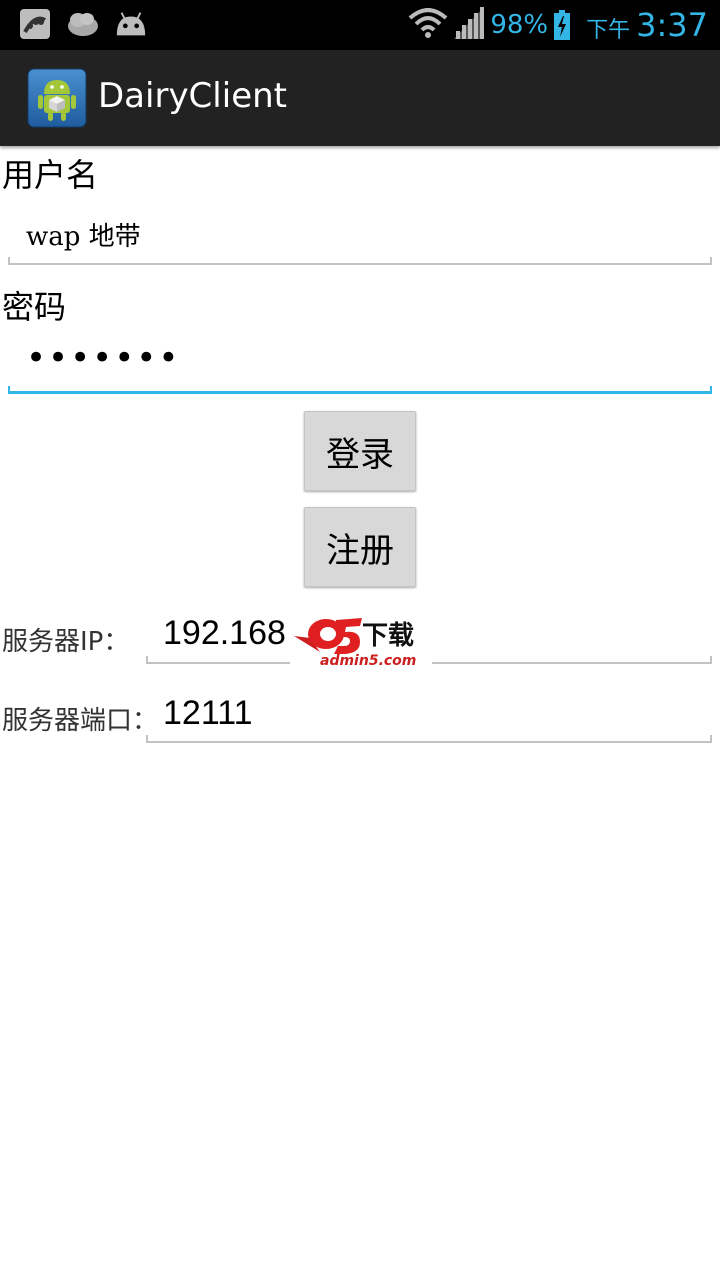  What do you see at coordinates (388, 636) in the screenshot?
I see `watermark-text: 下载` at bounding box center [388, 636].